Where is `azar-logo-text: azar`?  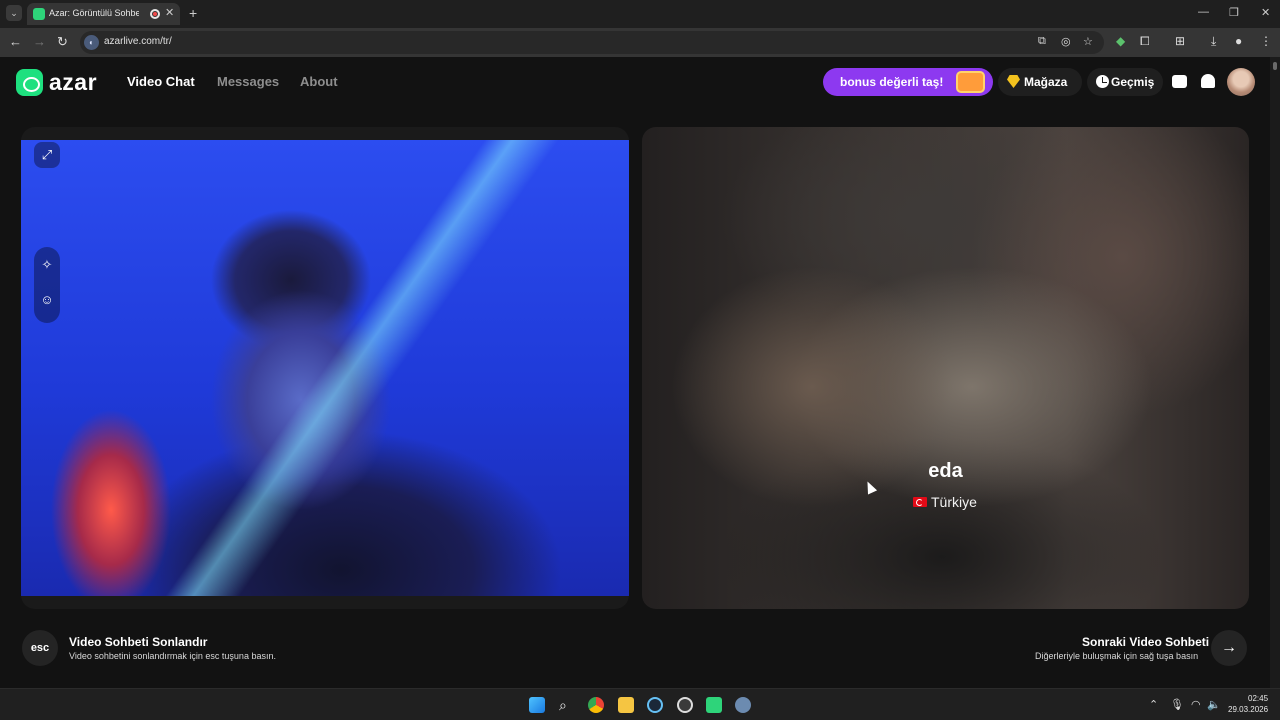 azar-logo-text: azar is located at coordinates (73, 82).